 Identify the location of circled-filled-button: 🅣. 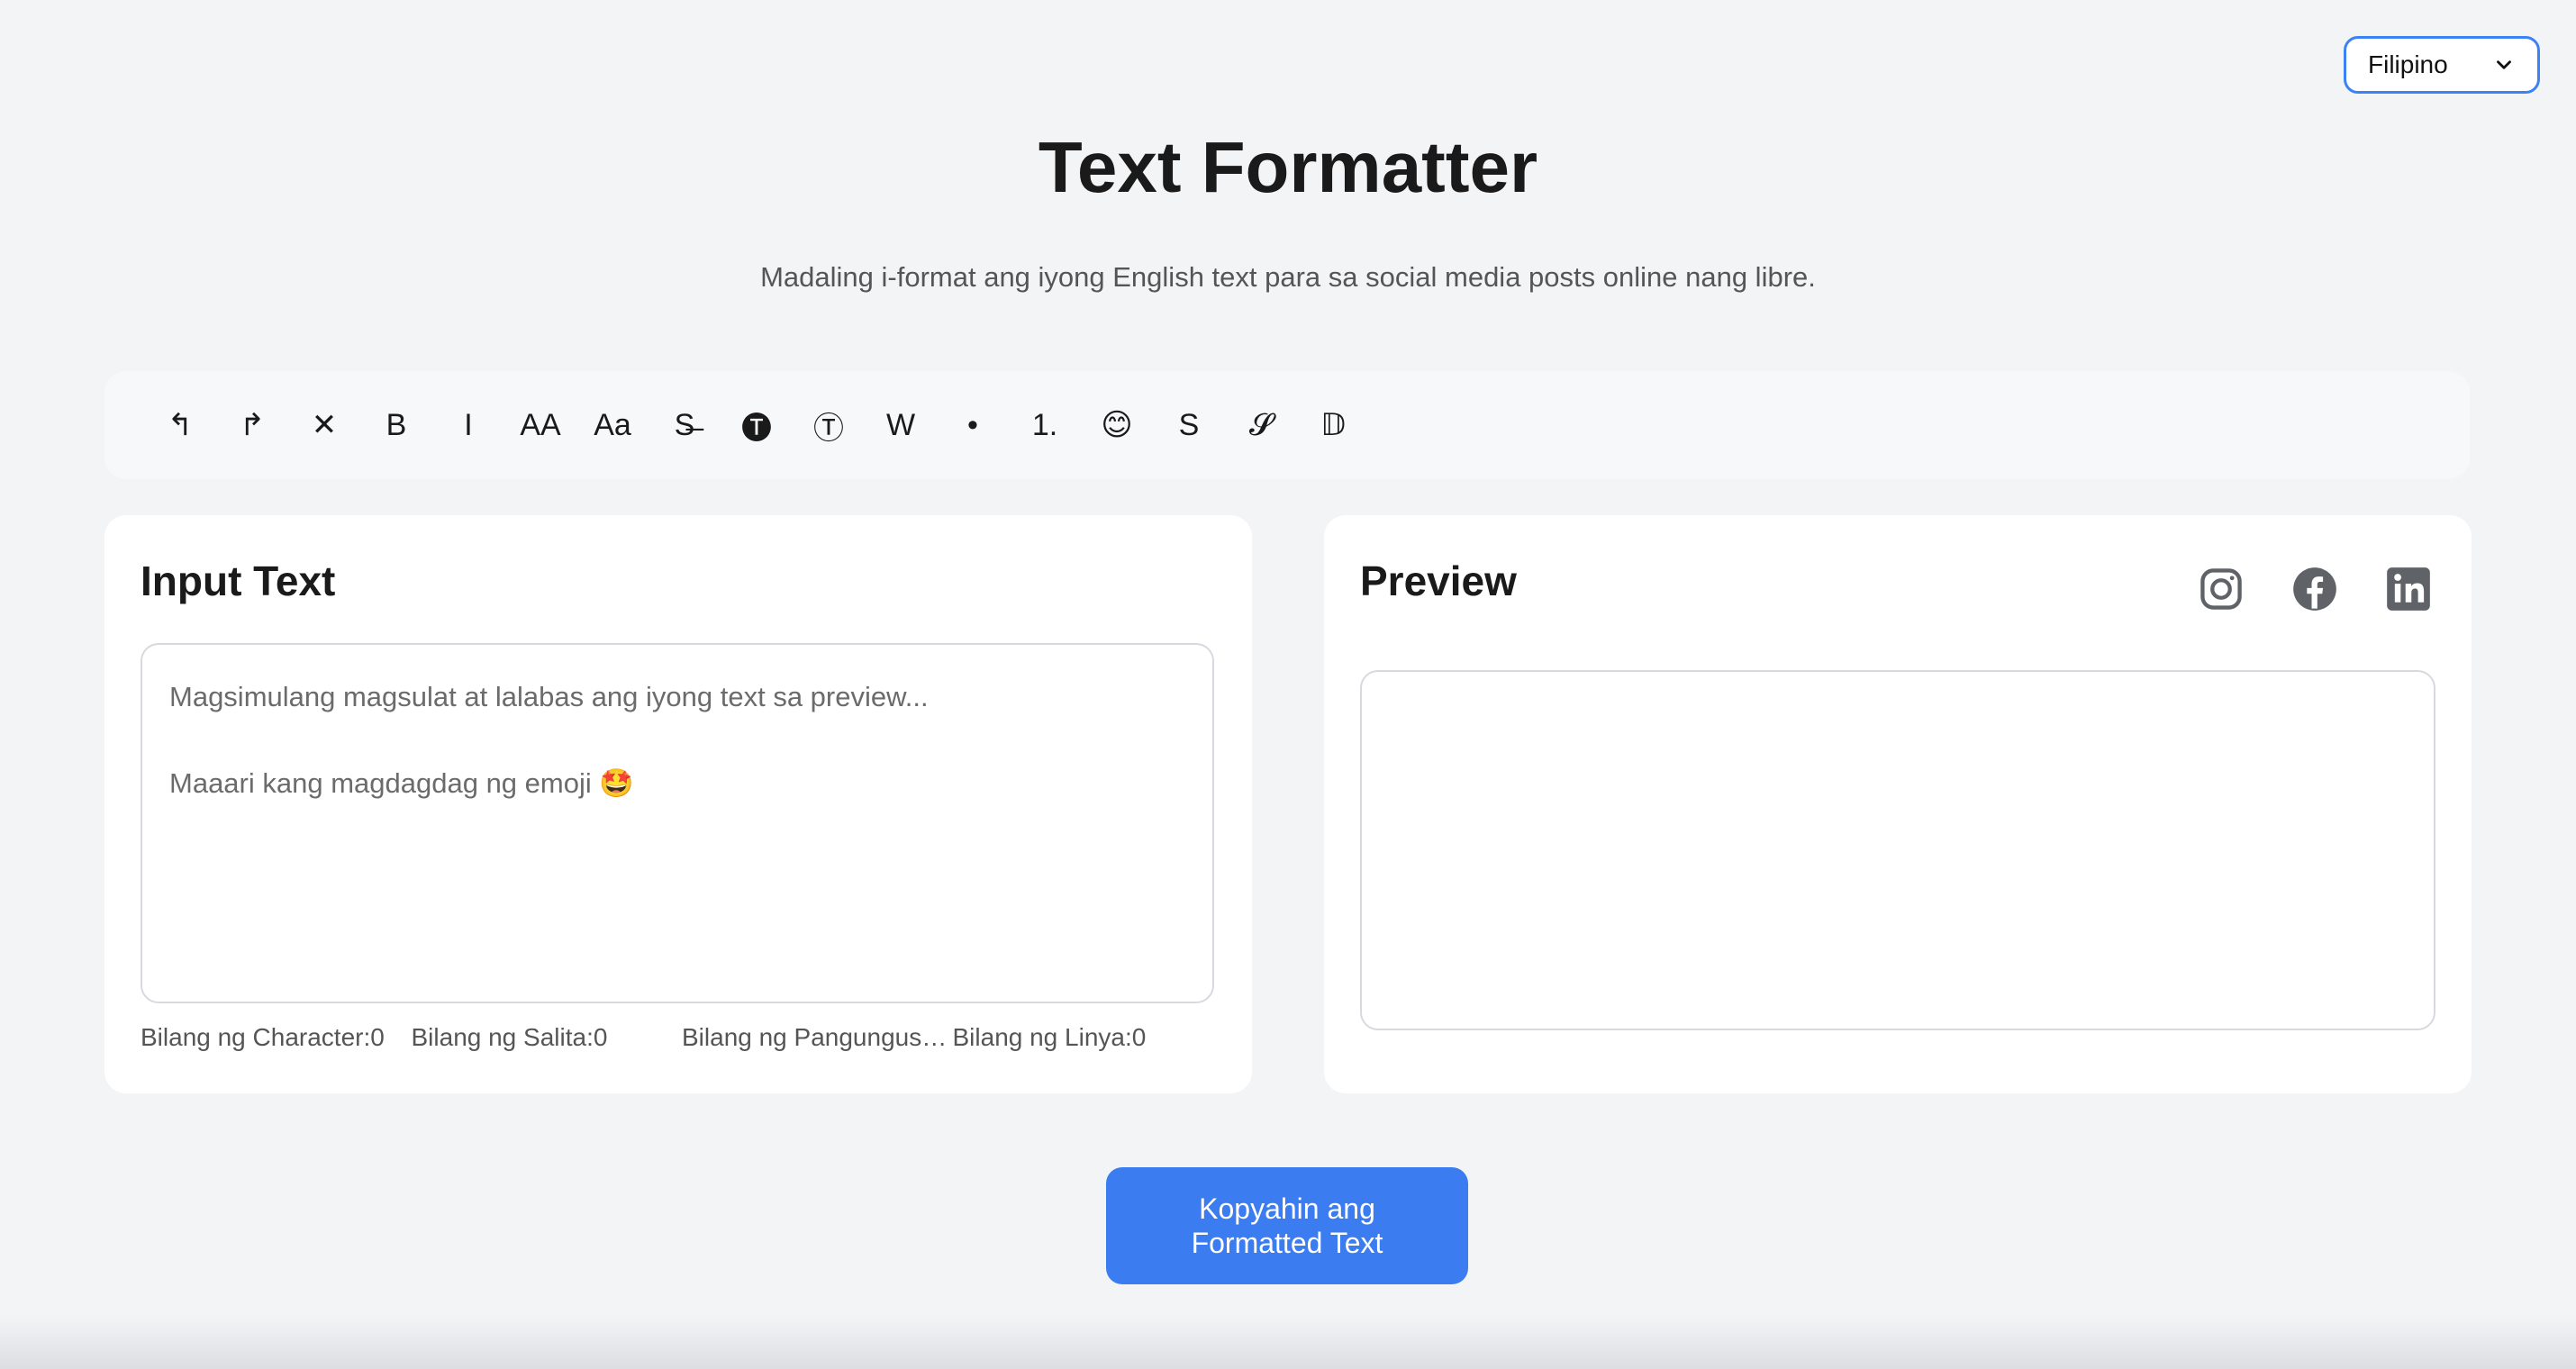
(757, 425).